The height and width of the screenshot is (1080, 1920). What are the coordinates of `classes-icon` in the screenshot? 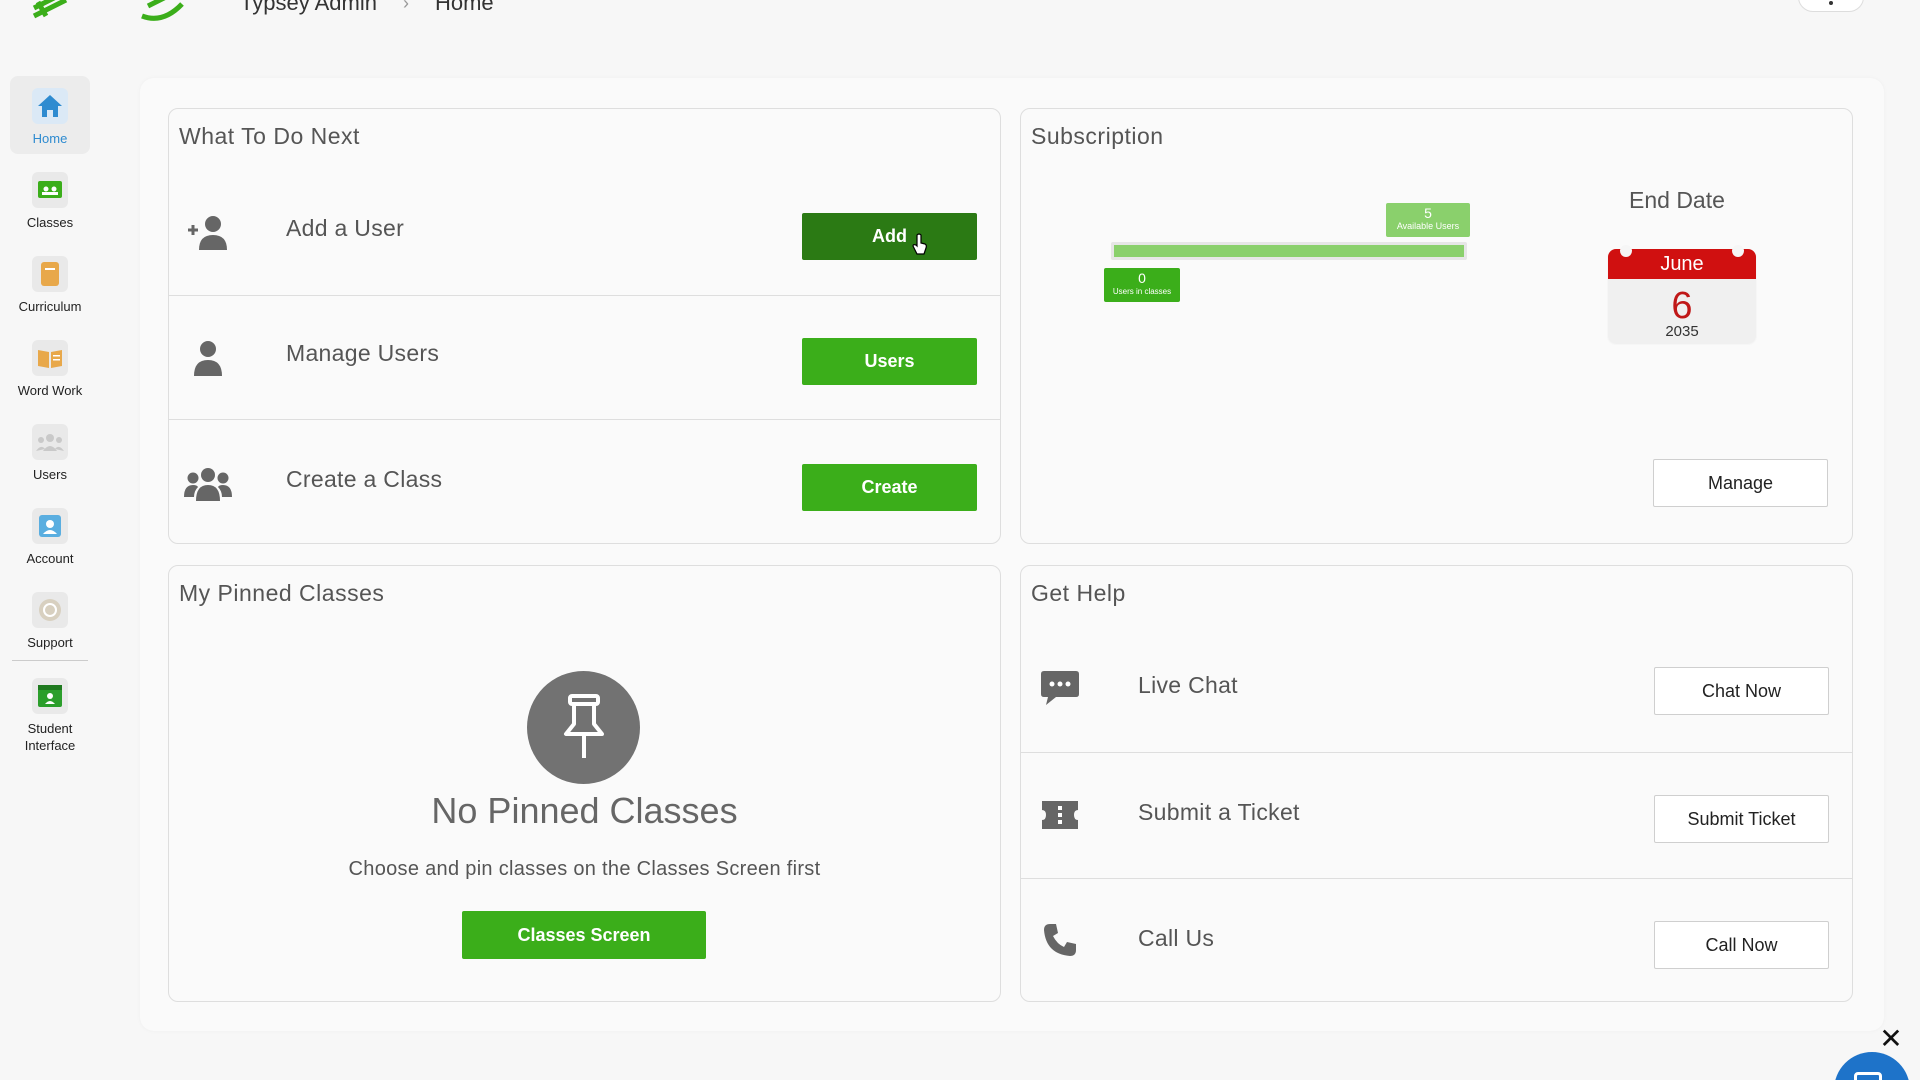 It's located at (50, 190).